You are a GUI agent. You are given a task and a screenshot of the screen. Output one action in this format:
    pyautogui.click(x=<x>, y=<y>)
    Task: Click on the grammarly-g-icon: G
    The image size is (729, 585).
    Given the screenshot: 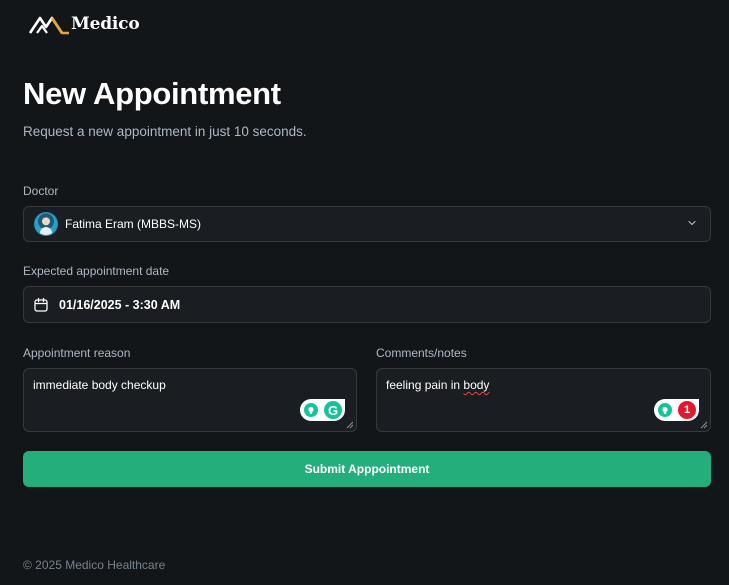 What is the action you would take?
    pyautogui.click(x=333, y=410)
    